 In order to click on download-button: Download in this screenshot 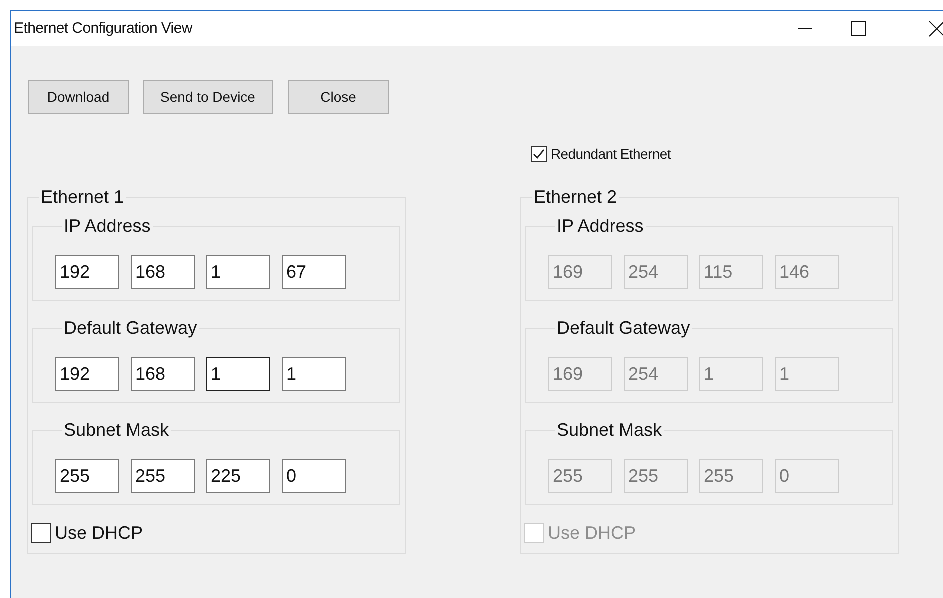, I will do `click(78, 97)`.